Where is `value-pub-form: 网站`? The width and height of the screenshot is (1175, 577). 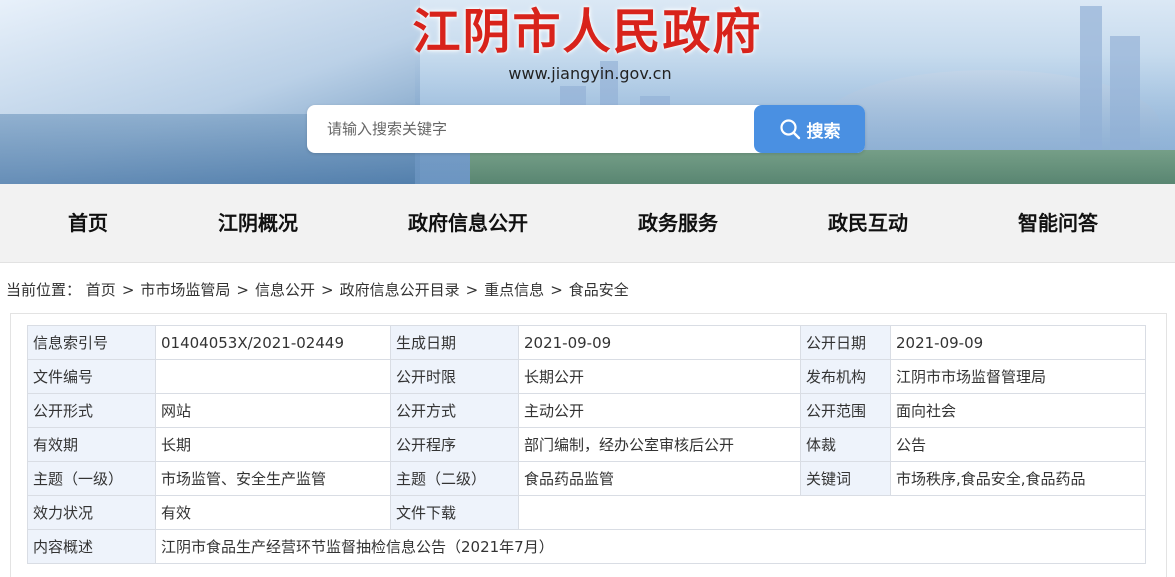 value-pub-form: 网站 is located at coordinates (273, 410).